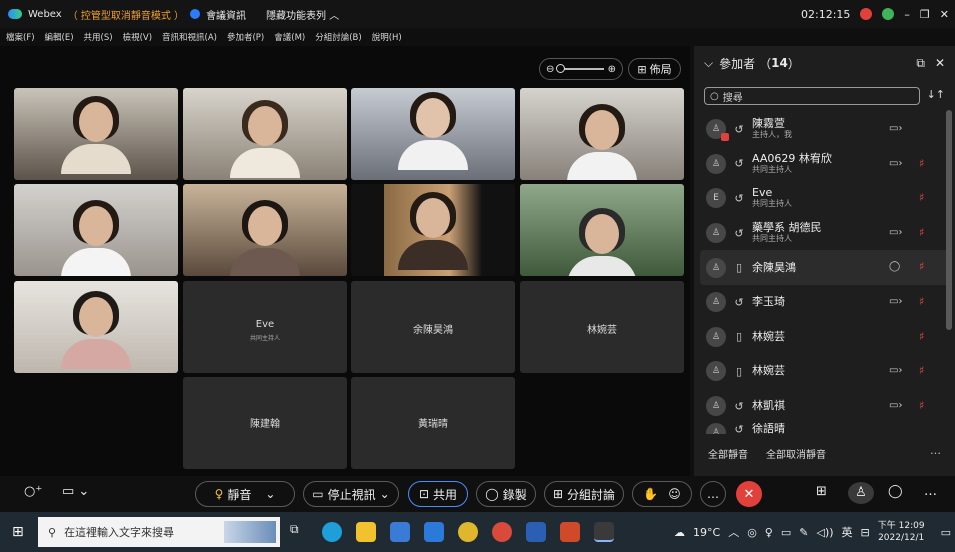  Describe the element at coordinates (33, 491) in the screenshot. I see `sync-status-icon: ○⁺` at that location.